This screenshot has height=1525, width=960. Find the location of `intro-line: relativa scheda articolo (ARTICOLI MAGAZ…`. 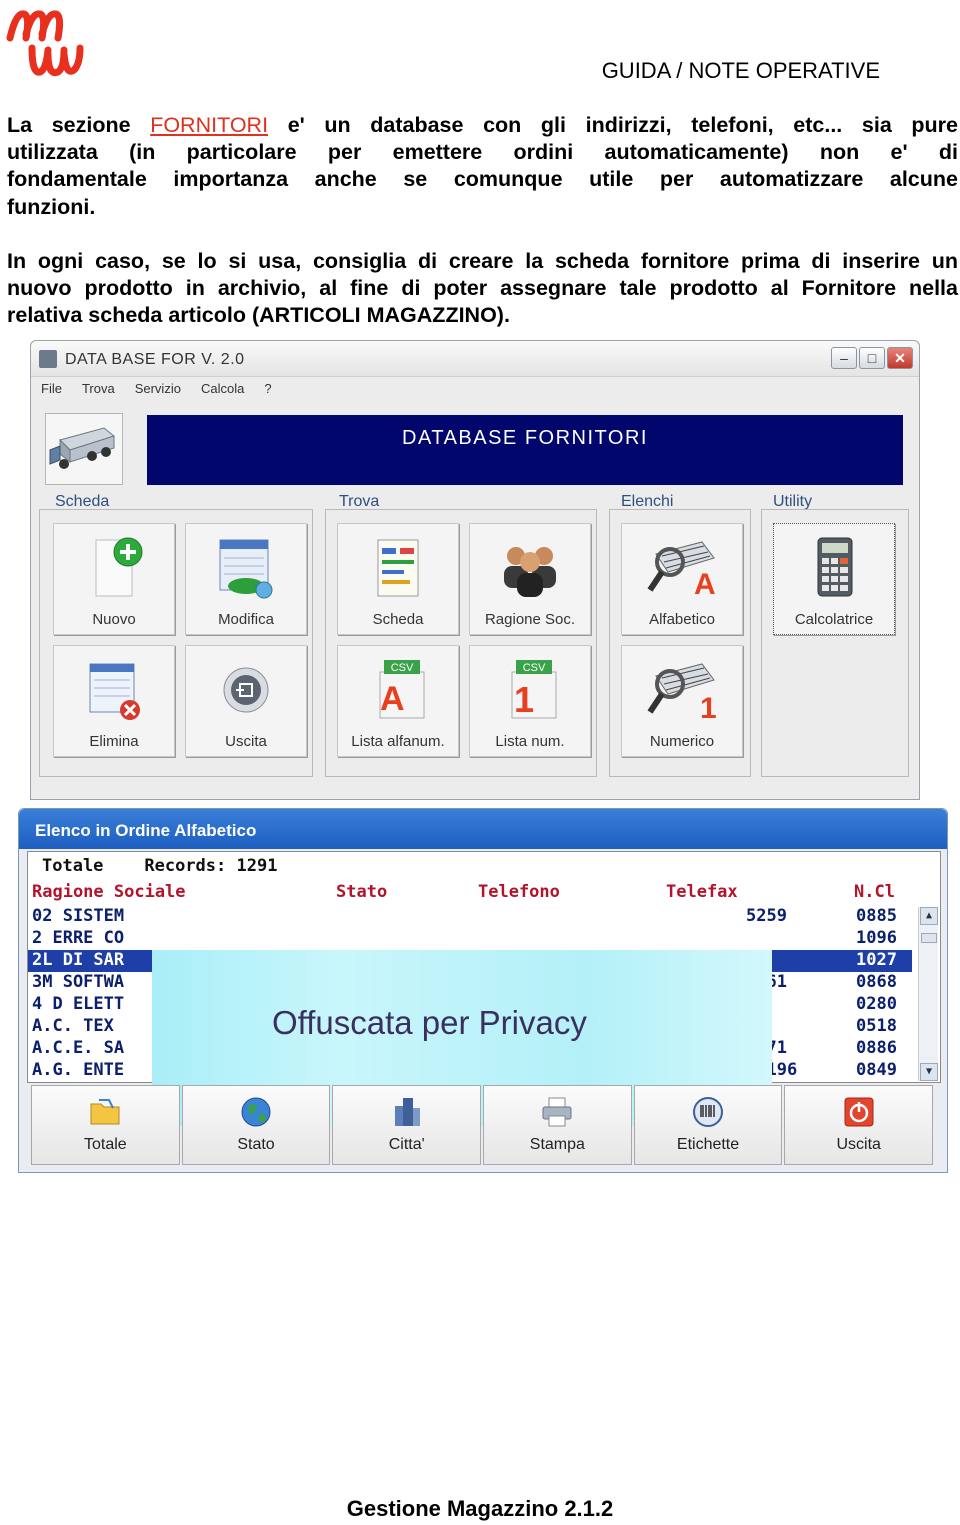

intro-line: relativa scheda articolo (ARTICOLI MAGAZ… is located at coordinates (258, 315).